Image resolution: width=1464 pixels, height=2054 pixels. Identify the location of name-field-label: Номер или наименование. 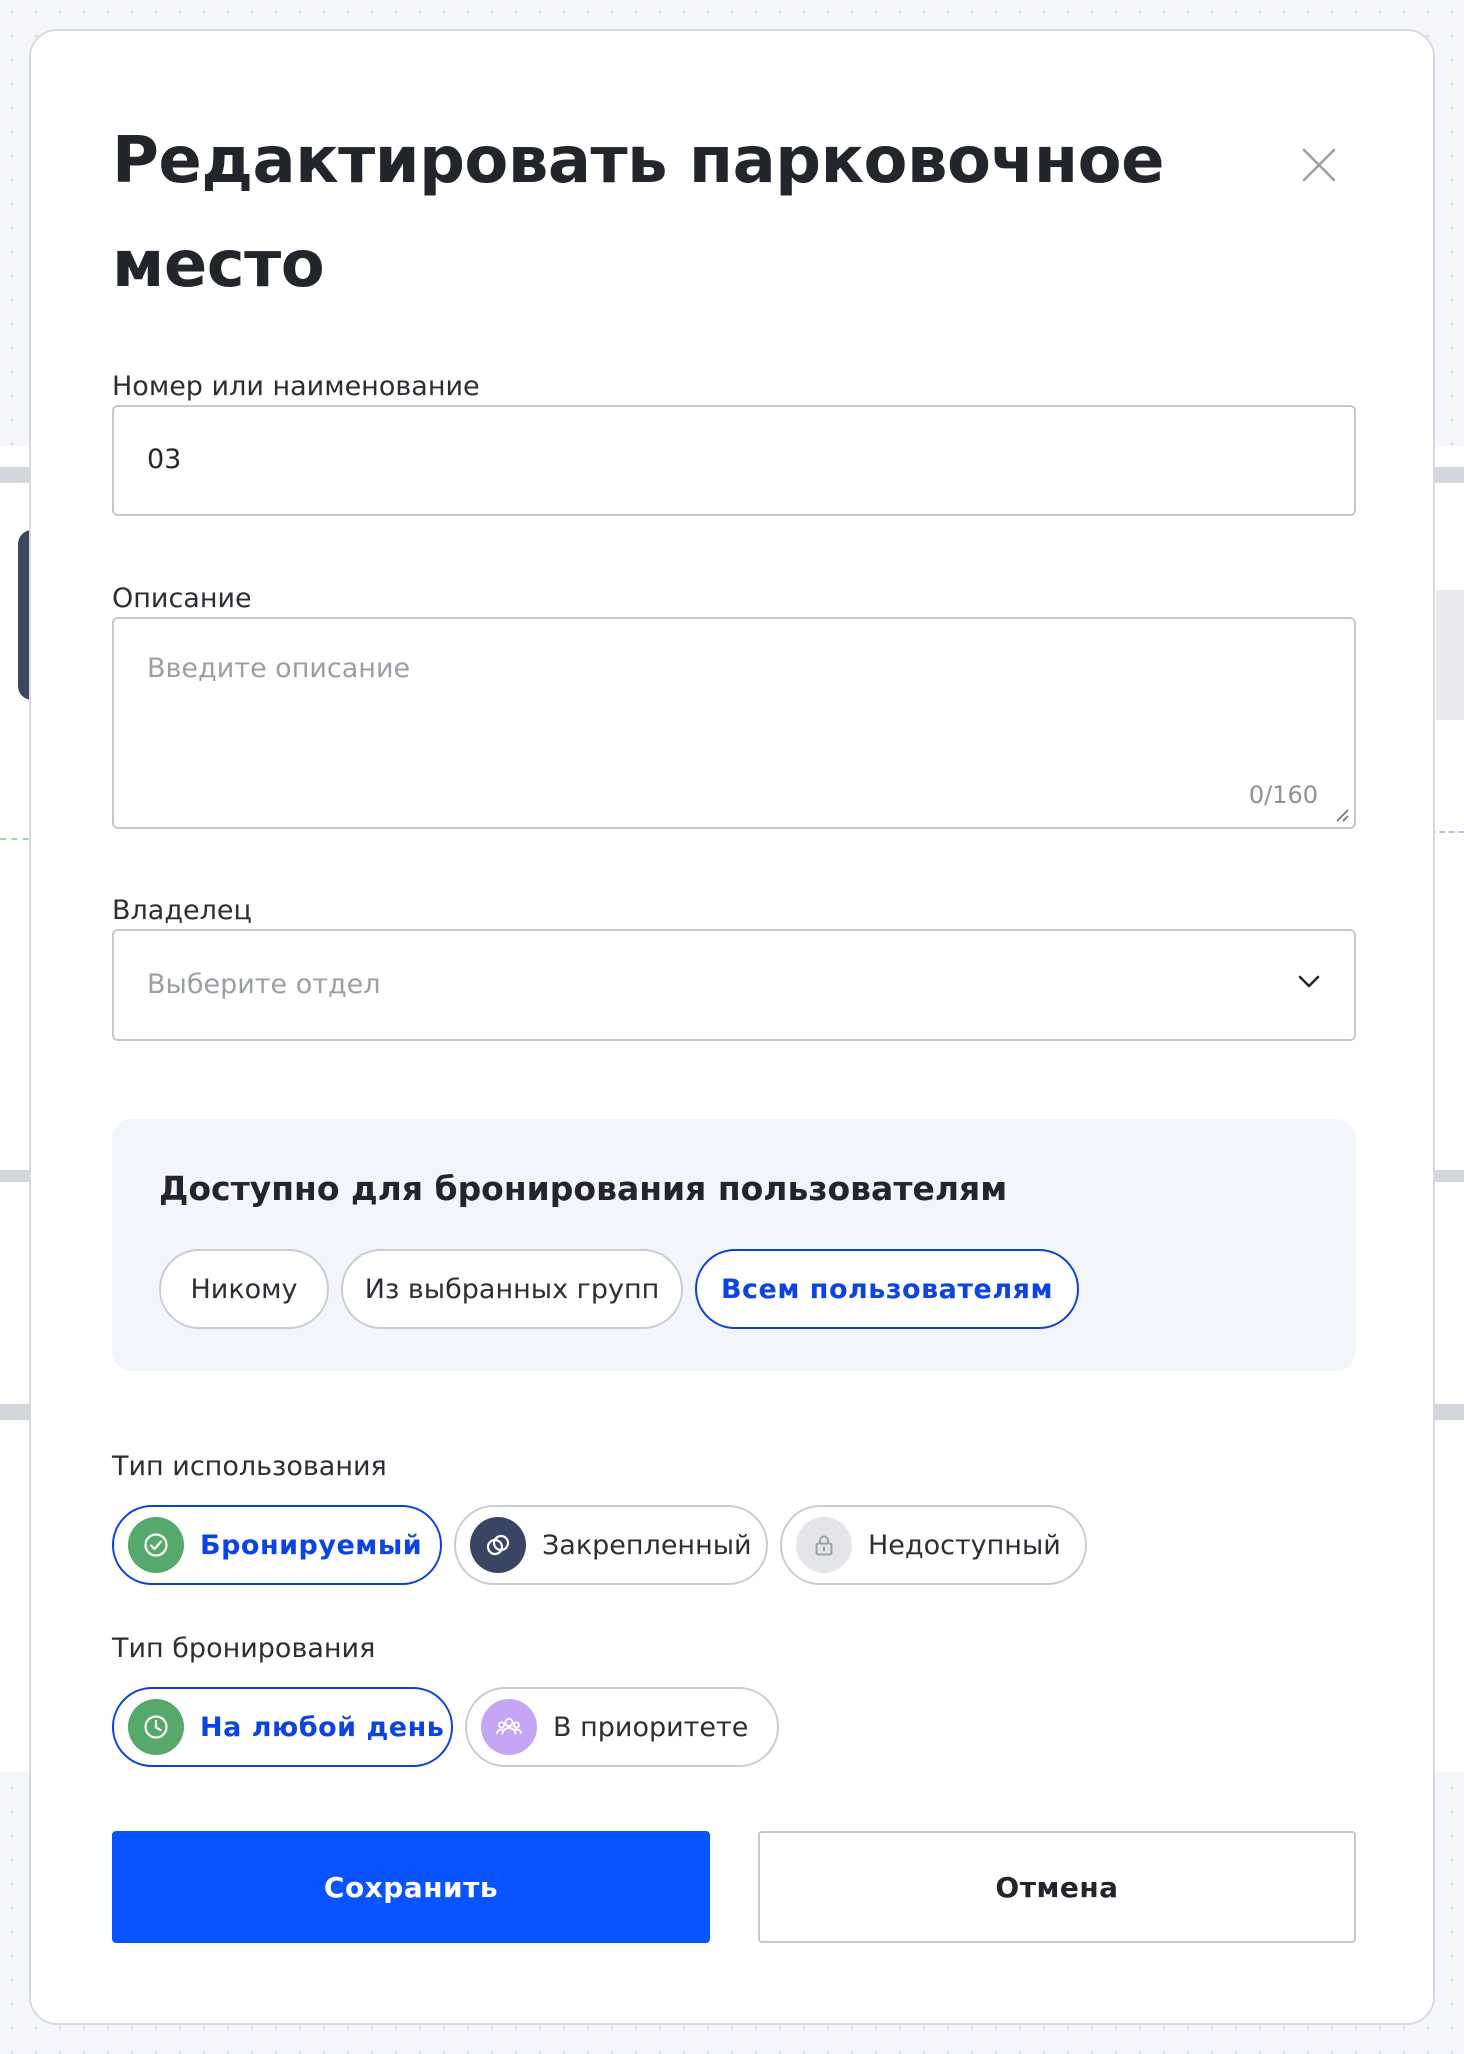
(296, 386).